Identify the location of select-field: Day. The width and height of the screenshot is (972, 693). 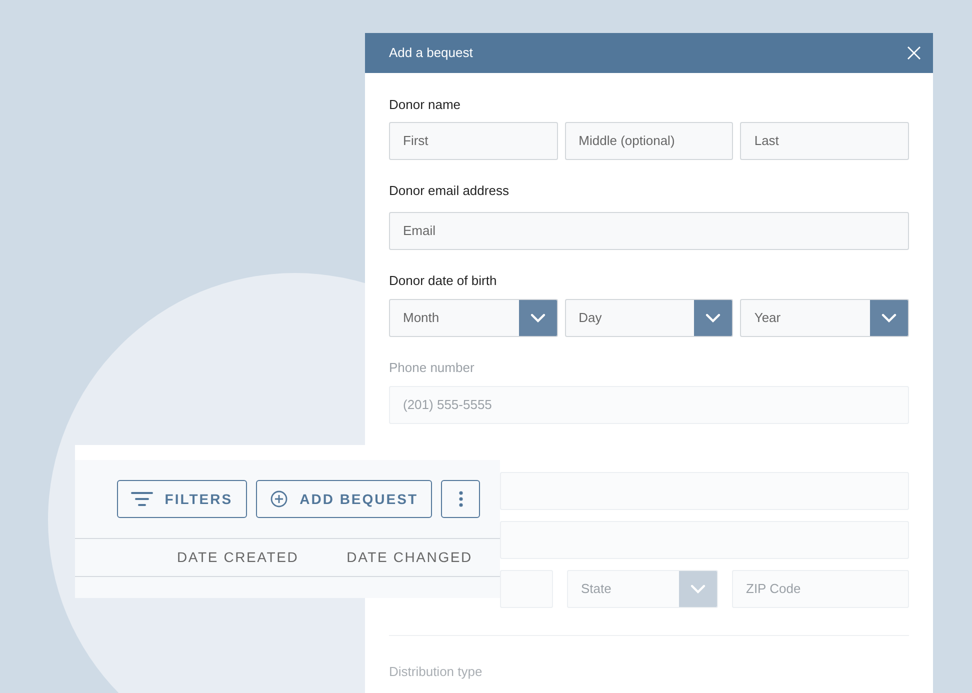
(649, 318).